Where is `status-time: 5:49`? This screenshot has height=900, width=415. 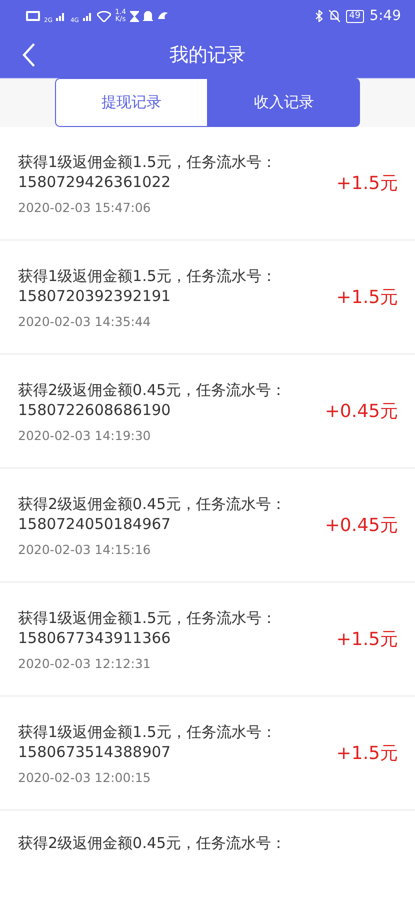
status-time: 5:49 is located at coordinates (385, 16).